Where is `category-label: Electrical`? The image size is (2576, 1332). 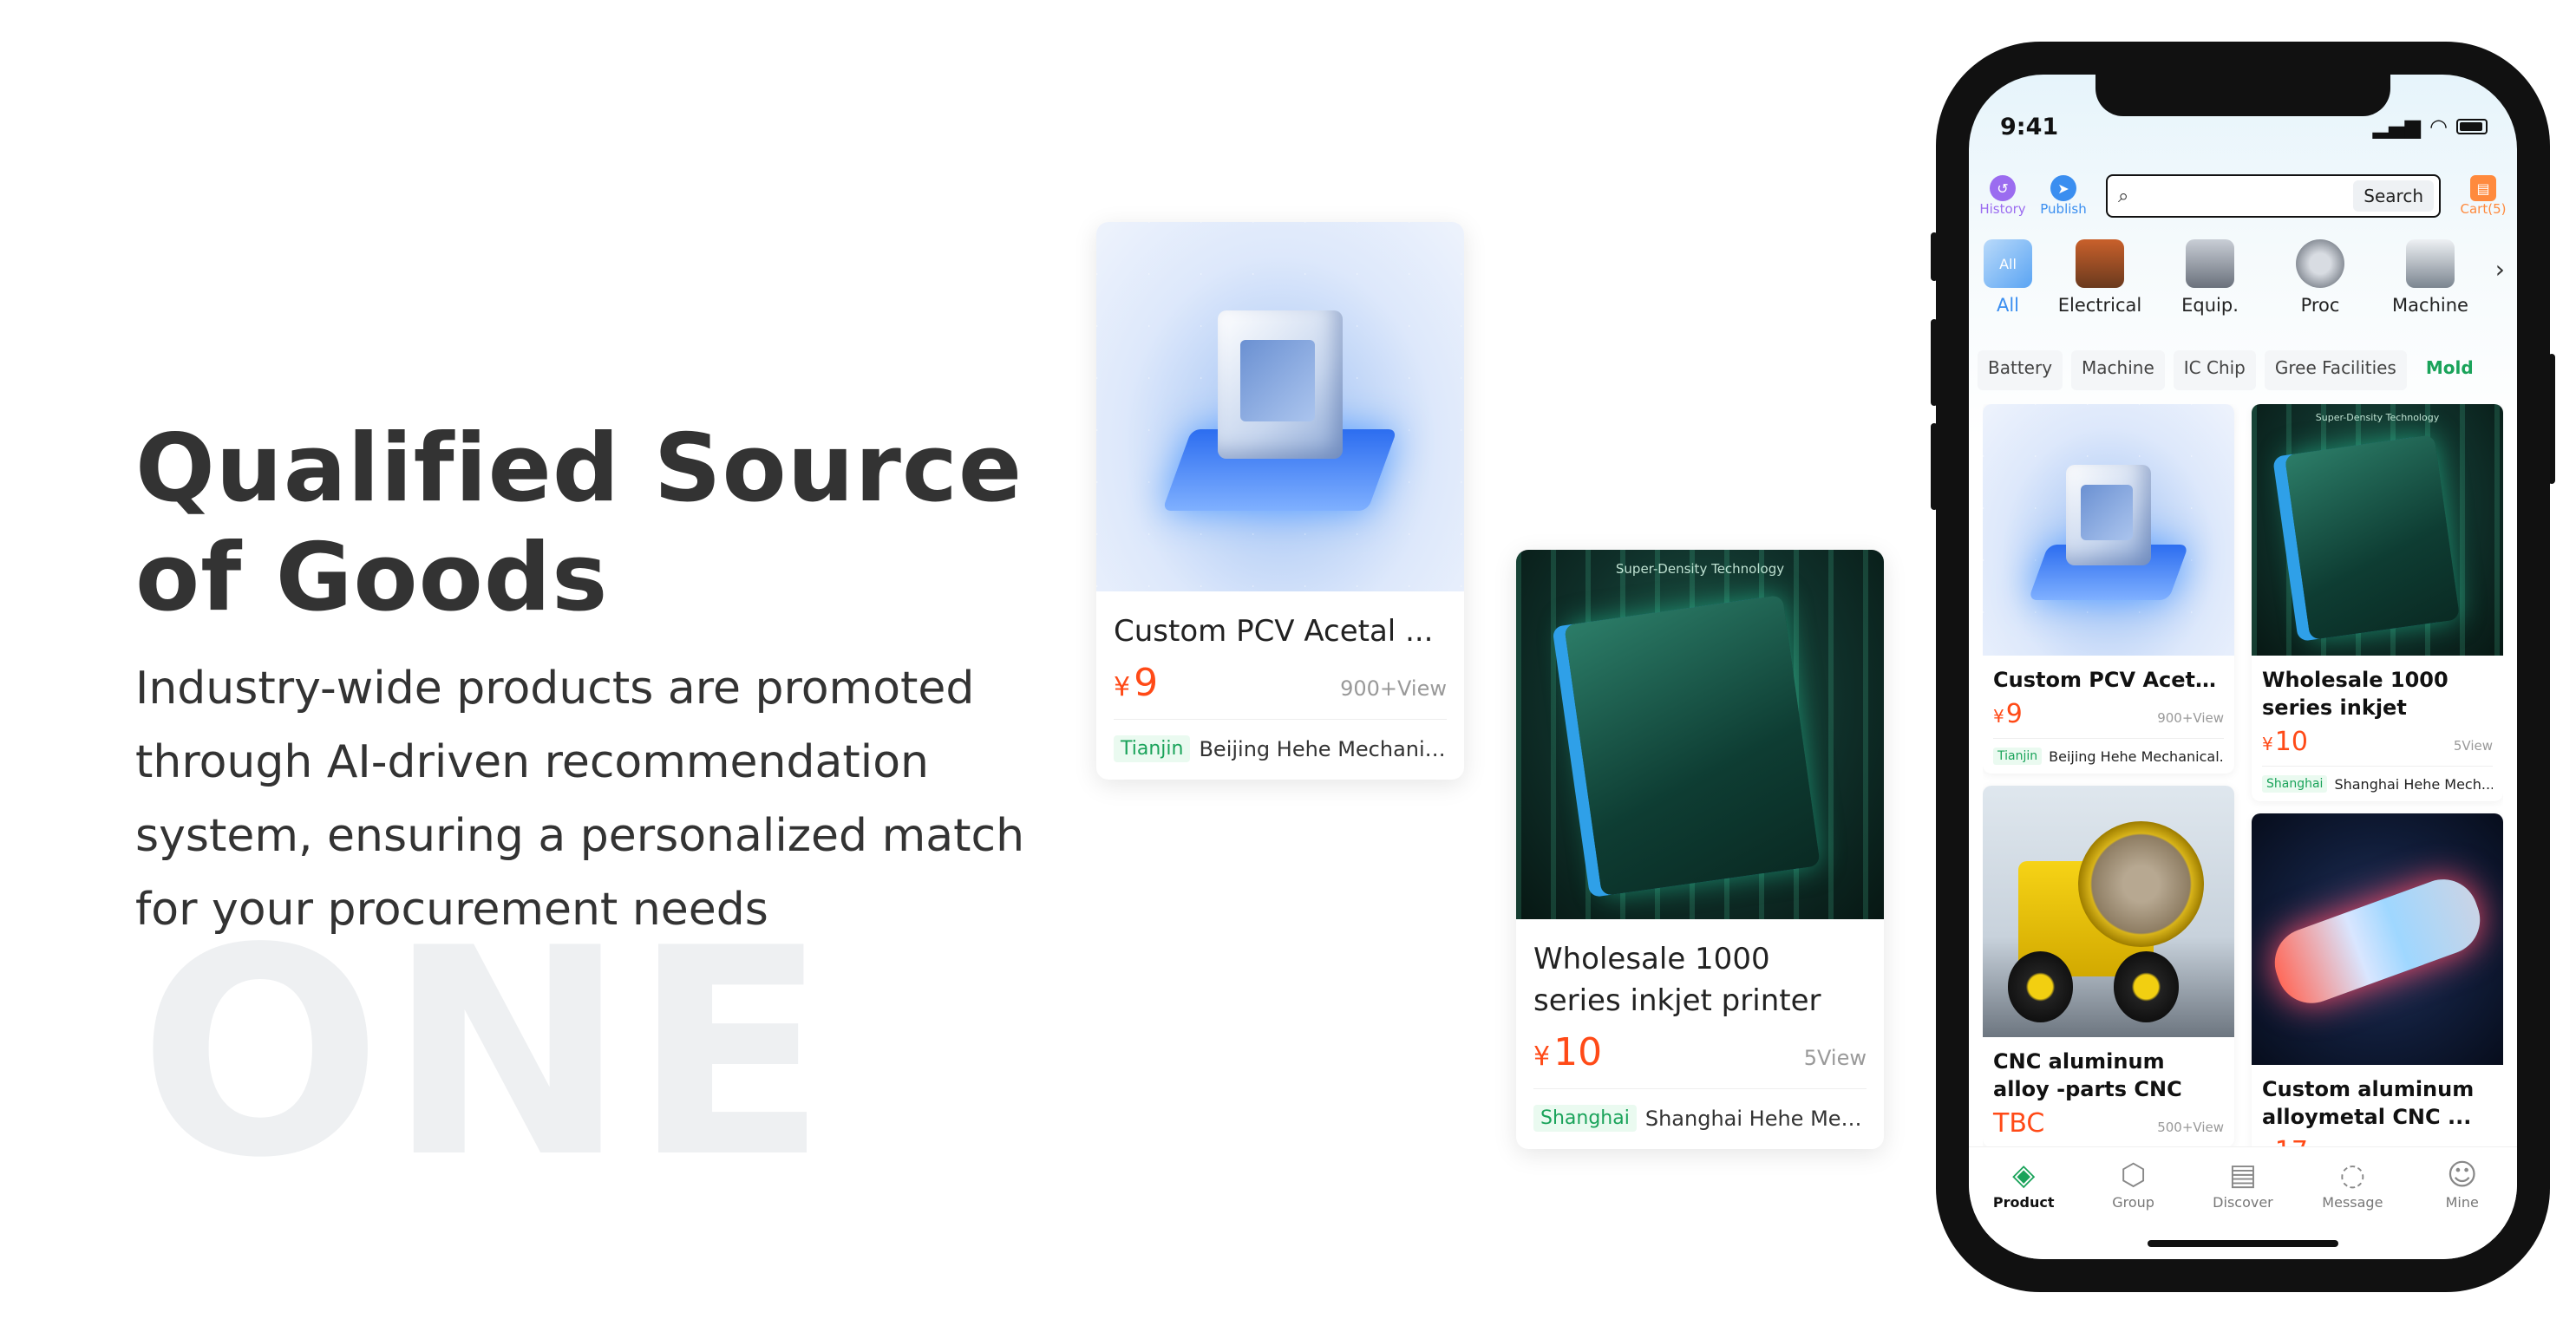 category-label: Electrical is located at coordinates (2099, 305).